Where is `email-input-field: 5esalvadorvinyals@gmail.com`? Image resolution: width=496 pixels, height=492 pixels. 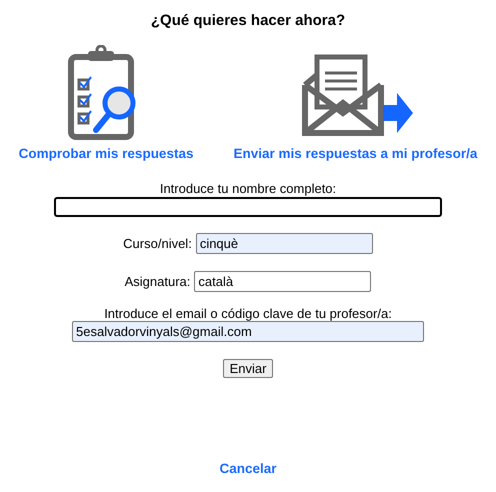
email-input-field: 5esalvadorvinyals@gmail.com is located at coordinates (248, 331).